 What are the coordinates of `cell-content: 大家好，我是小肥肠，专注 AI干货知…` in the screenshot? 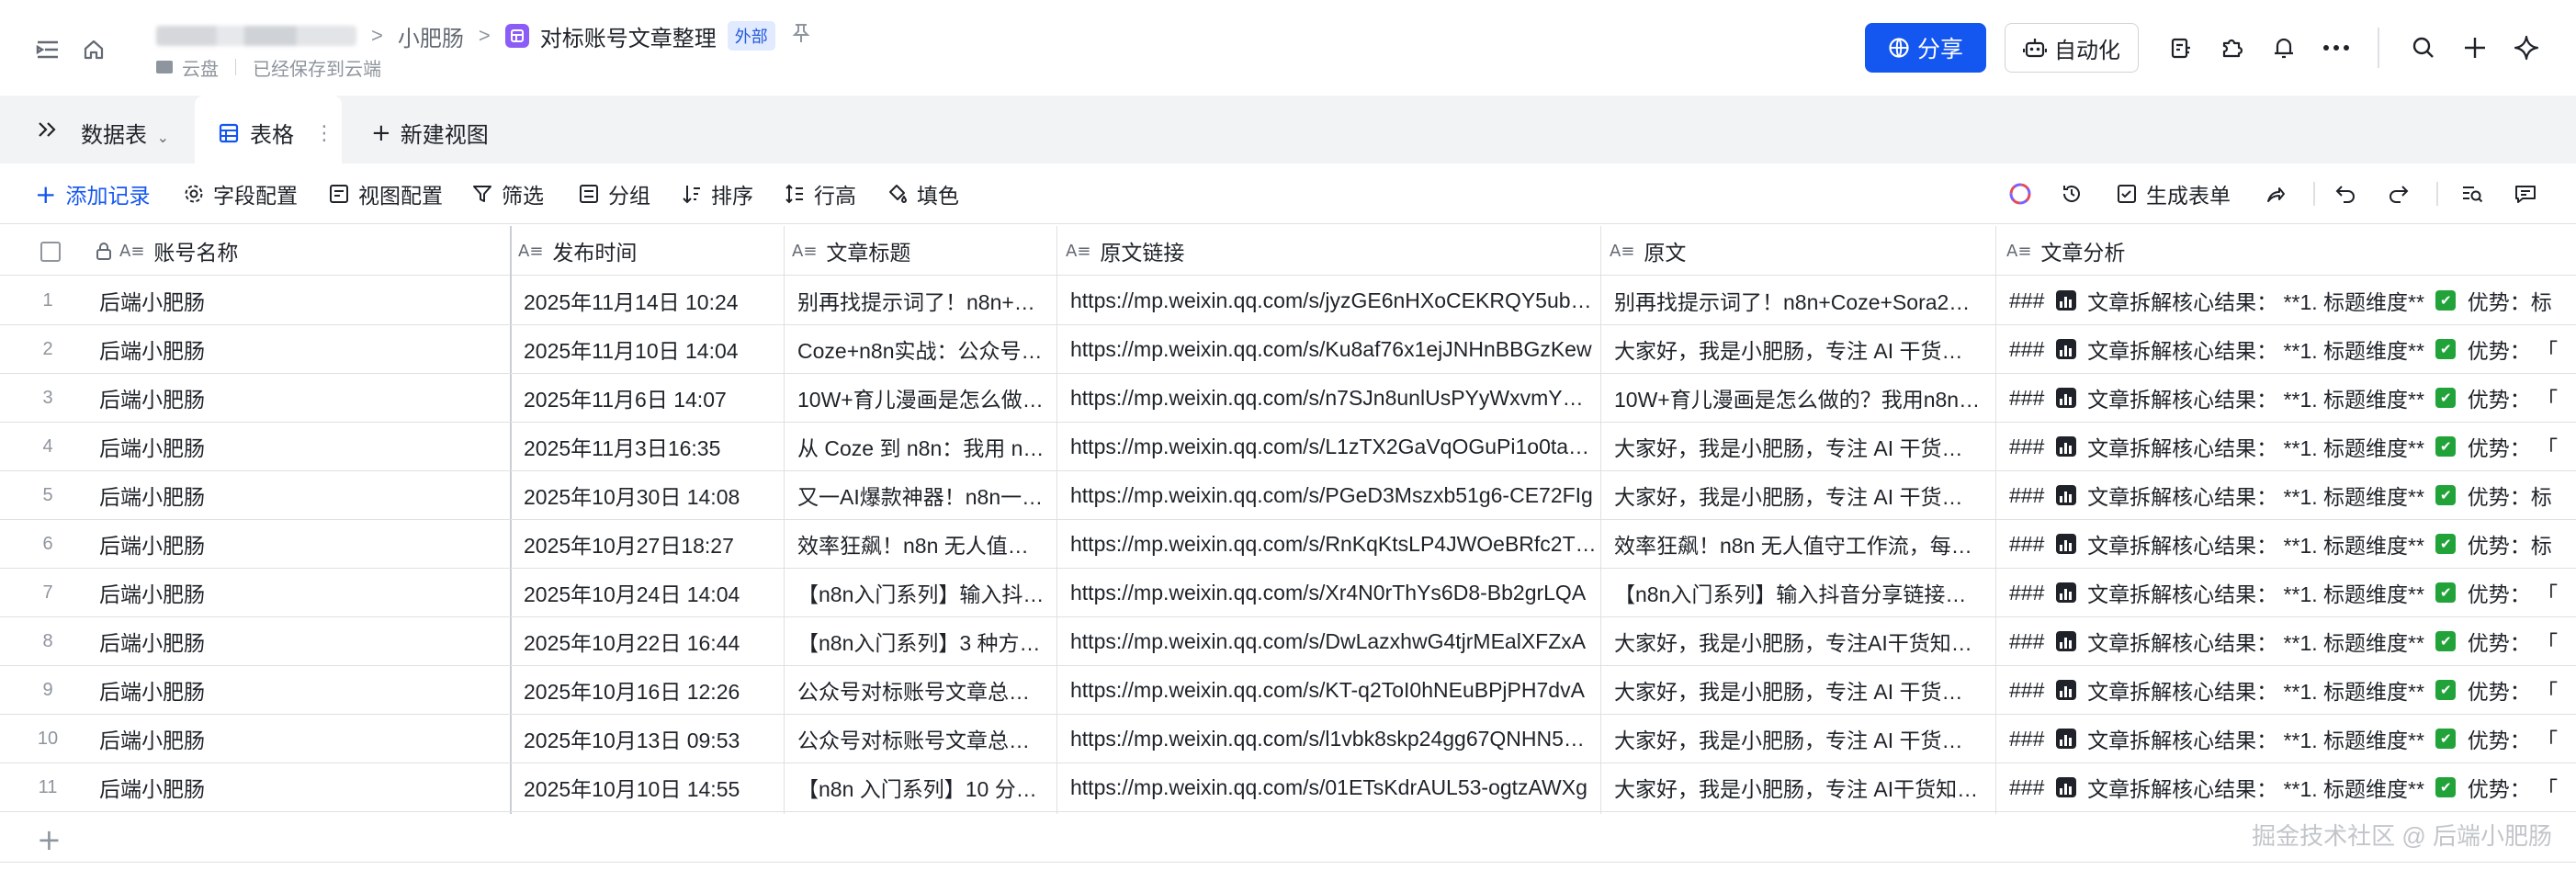 It's located at (1797, 787).